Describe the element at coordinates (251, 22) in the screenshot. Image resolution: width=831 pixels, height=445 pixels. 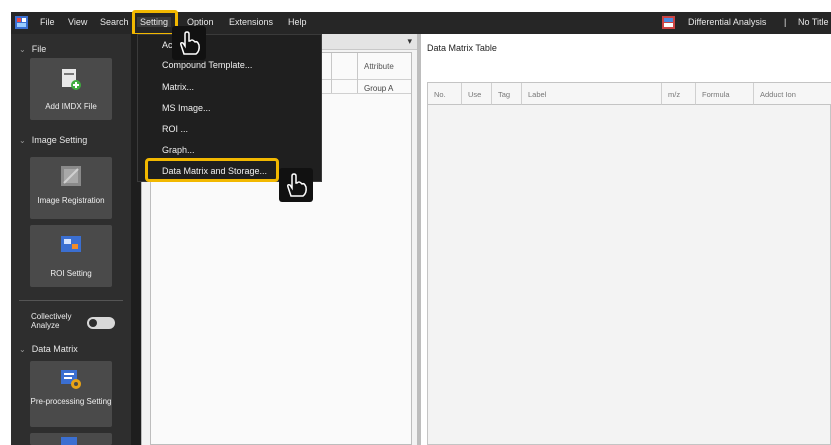
I see `menu-extensions: Extensions` at that location.